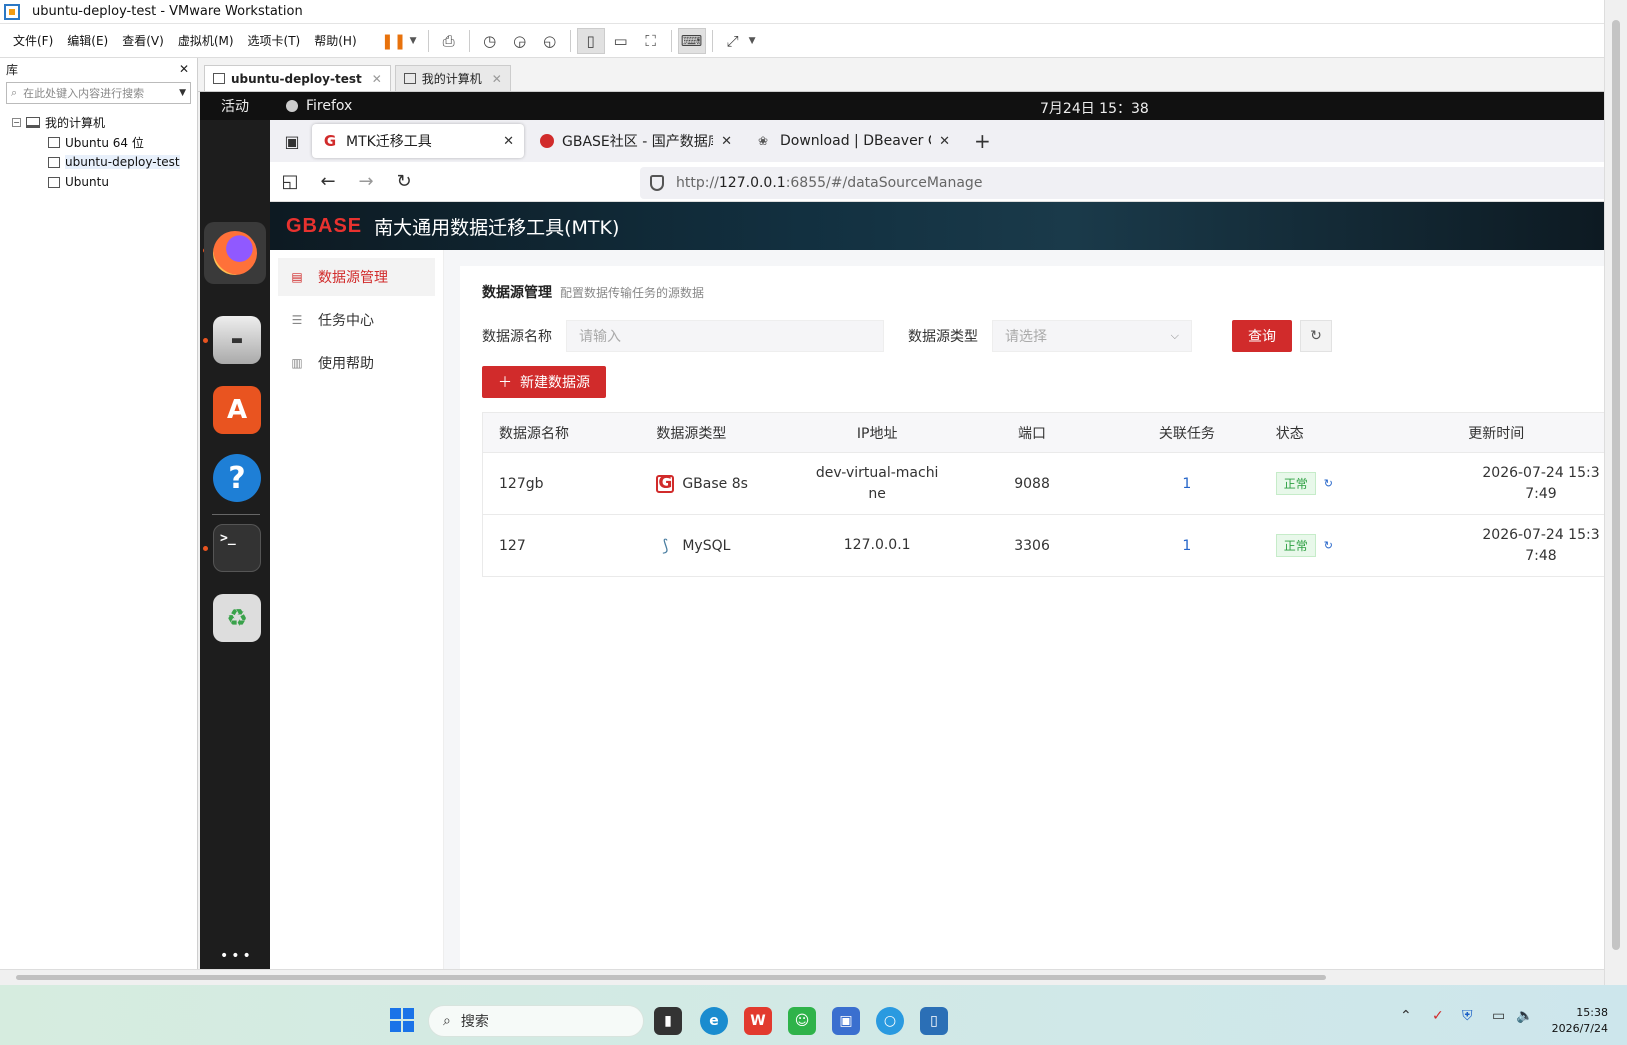 The width and height of the screenshot is (1627, 1045). What do you see at coordinates (1032, 432) in the screenshot?
I see `column-header-port: 端口` at bounding box center [1032, 432].